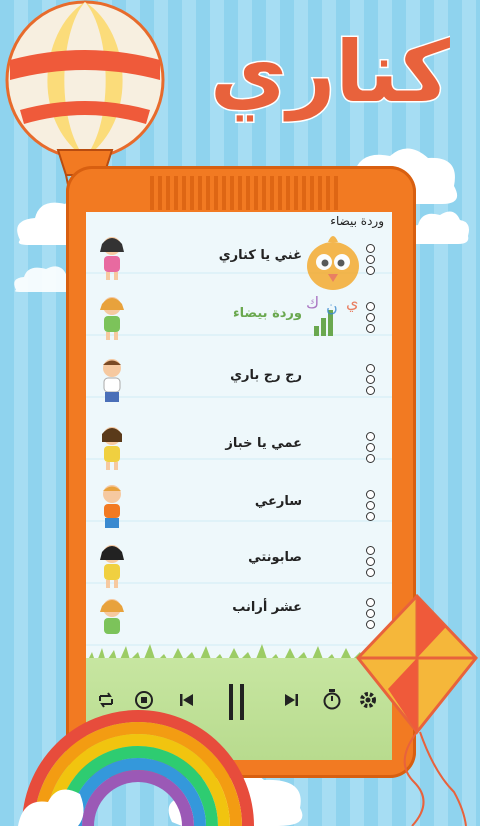  Describe the element at coordinates (332, 276) in the screenshot. I see `canary-mascot-illustration: ك ن ي` at that location.